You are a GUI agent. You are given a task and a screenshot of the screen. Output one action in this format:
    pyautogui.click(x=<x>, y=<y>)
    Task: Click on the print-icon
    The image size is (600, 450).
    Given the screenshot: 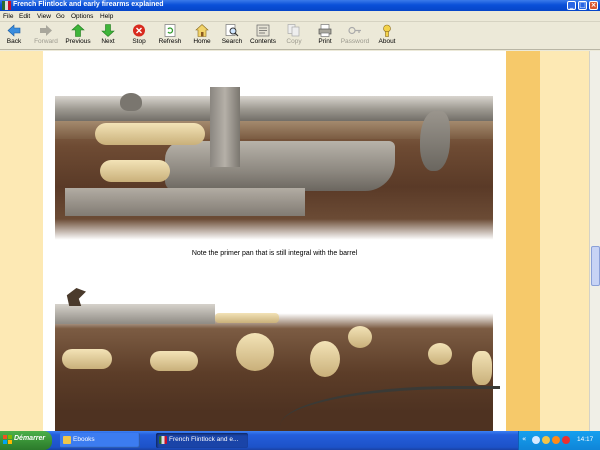 What is the action you would take?
    pyautogui.click(x=325, y=30)
    